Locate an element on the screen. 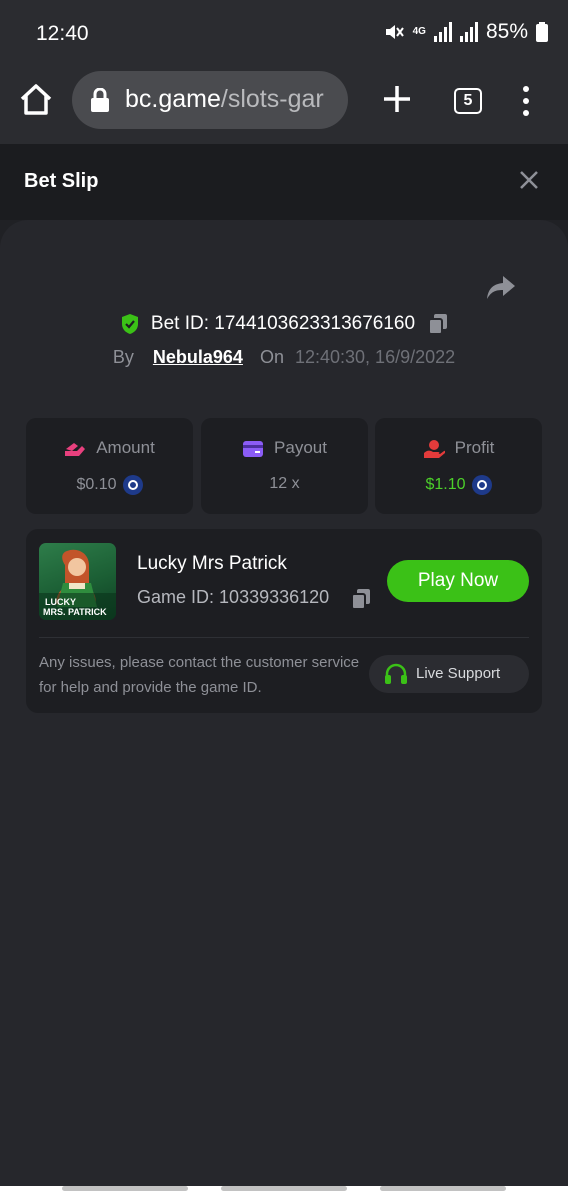 This screenshot has height=1200, width=568. address-bar: bc.game/slots-gar is located at coordinates (210, 100).